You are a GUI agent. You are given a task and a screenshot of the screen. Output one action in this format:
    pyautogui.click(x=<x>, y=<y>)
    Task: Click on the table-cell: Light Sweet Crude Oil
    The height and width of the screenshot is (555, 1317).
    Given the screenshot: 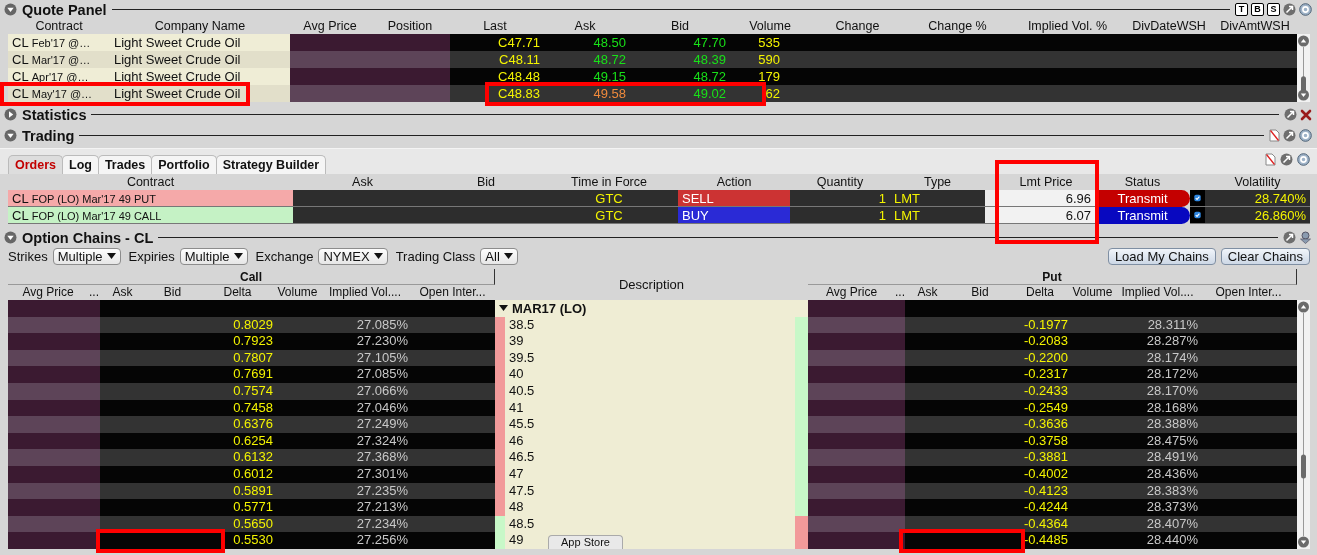 What is the action you would take?
    pyautogui.click(x=200, y=42)
    